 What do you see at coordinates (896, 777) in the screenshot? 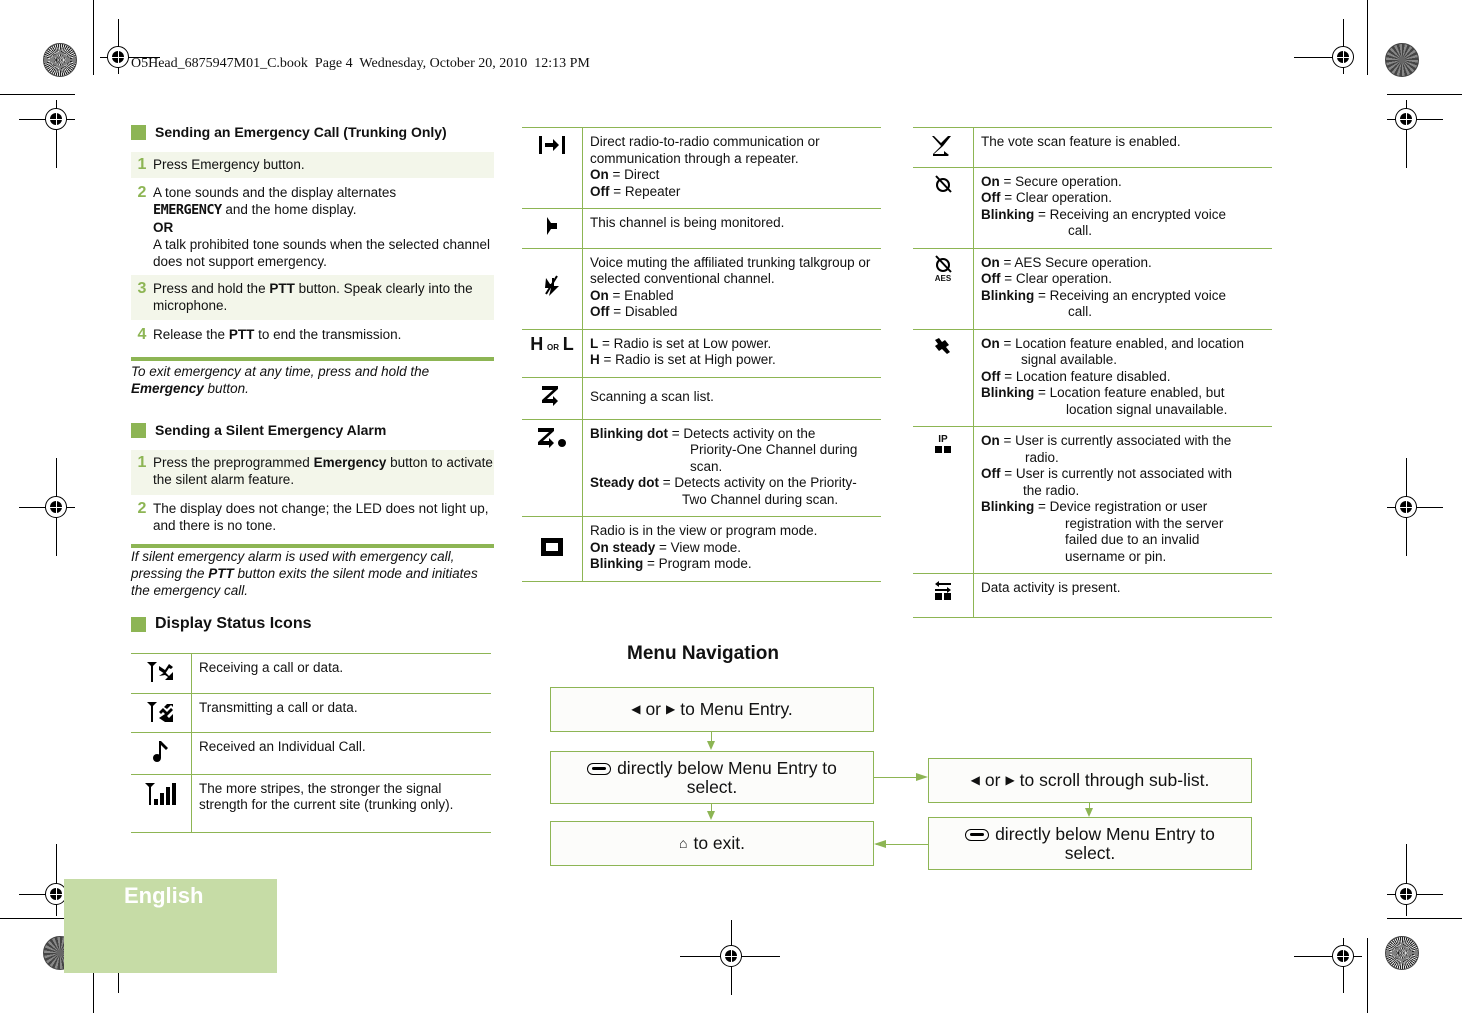
I see `flow-arrow` at bounding box center [896, 777].